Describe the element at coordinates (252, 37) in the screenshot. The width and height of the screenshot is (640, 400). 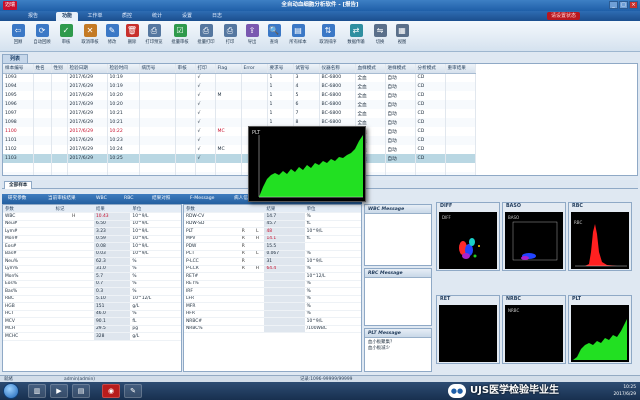
I see `toolbar-export-button: ⇪ 导出` at that location.